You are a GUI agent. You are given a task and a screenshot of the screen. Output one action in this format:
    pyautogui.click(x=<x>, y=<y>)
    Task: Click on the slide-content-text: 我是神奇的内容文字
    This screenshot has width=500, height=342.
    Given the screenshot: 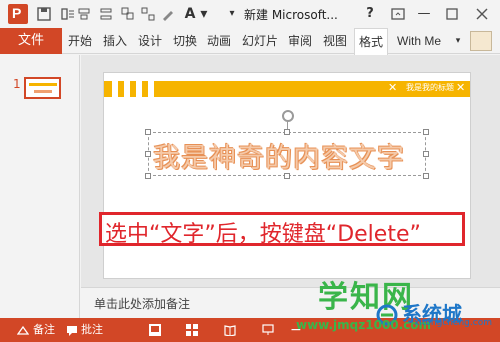 What is the action you would take?
    pyautogui.click(x=279, y=155)
    